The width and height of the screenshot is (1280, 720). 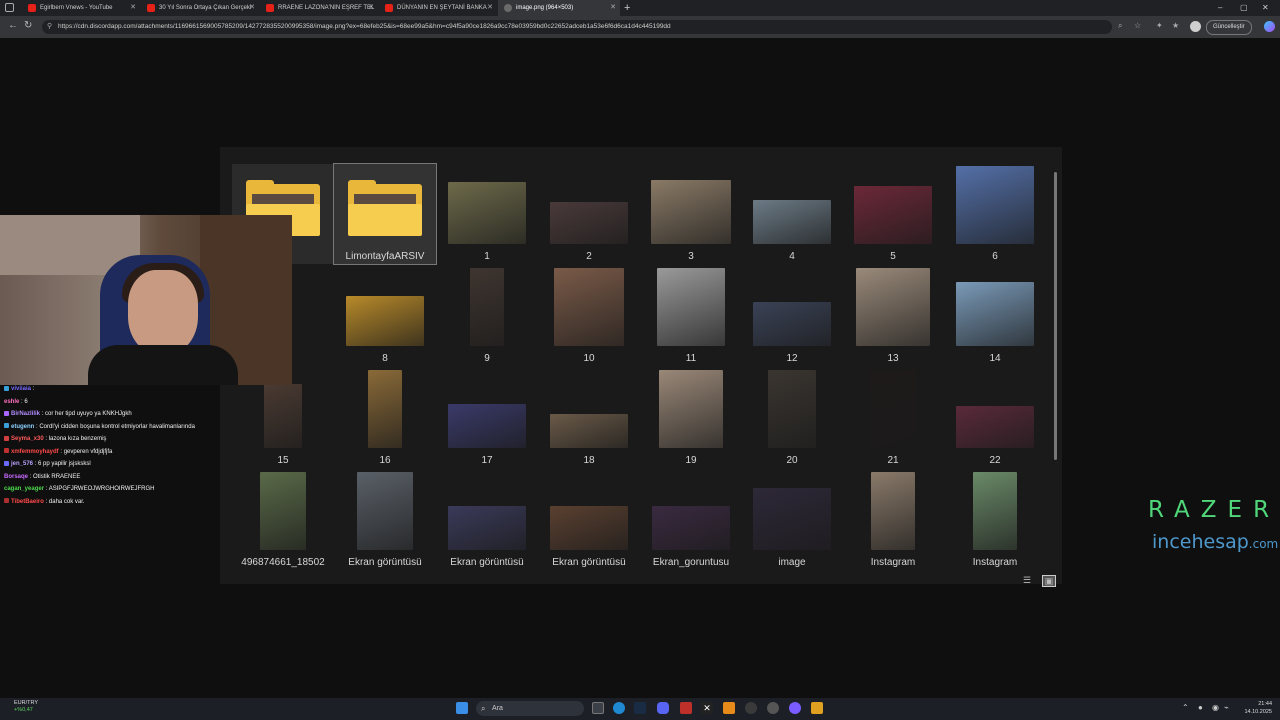 What do you see at coordinates (792, 316) in the screenshot?
I see `file-thumbnail-tile: 12` at bounding box center [792, 316].